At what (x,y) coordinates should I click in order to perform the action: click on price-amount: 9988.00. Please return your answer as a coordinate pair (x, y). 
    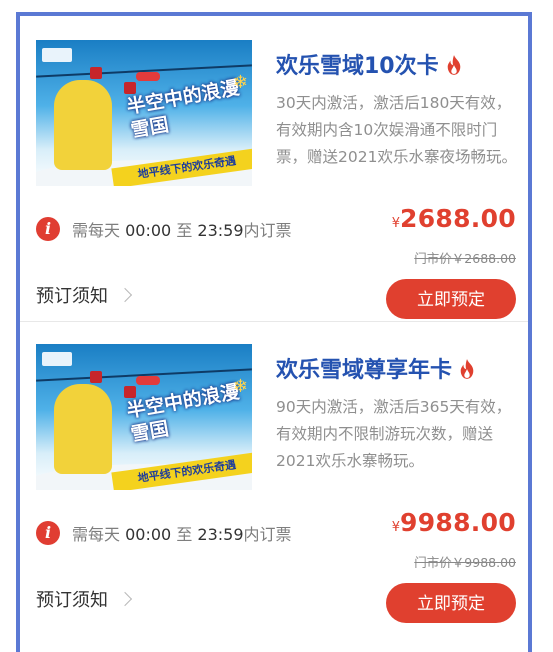
    Looking at the image, I should click on (458, 522).